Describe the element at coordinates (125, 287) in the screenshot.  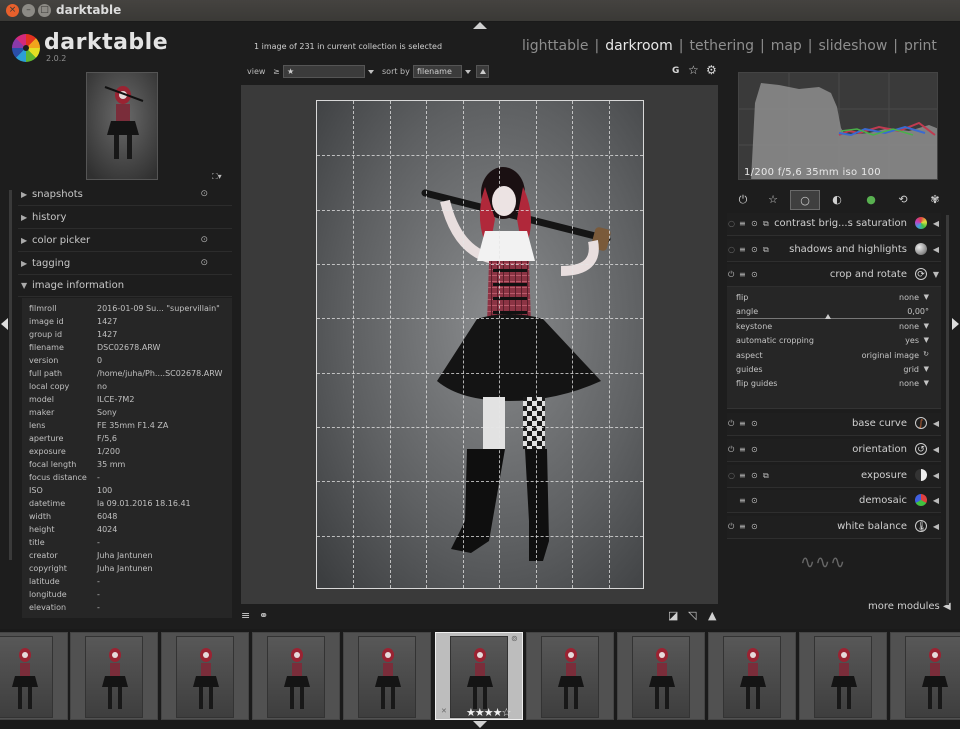
I see `section-image-information: ▼ image information` at that location.